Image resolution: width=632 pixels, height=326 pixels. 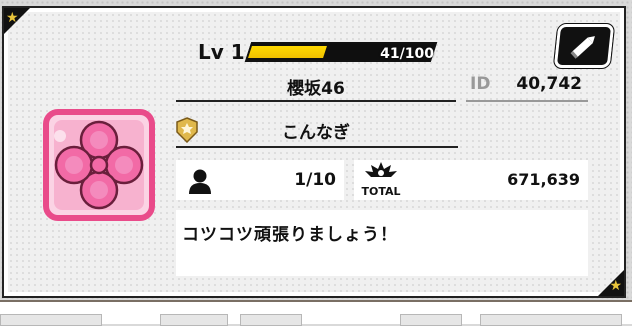 I want to click on player-count-box: 1/10, so click(x=260, y=180).